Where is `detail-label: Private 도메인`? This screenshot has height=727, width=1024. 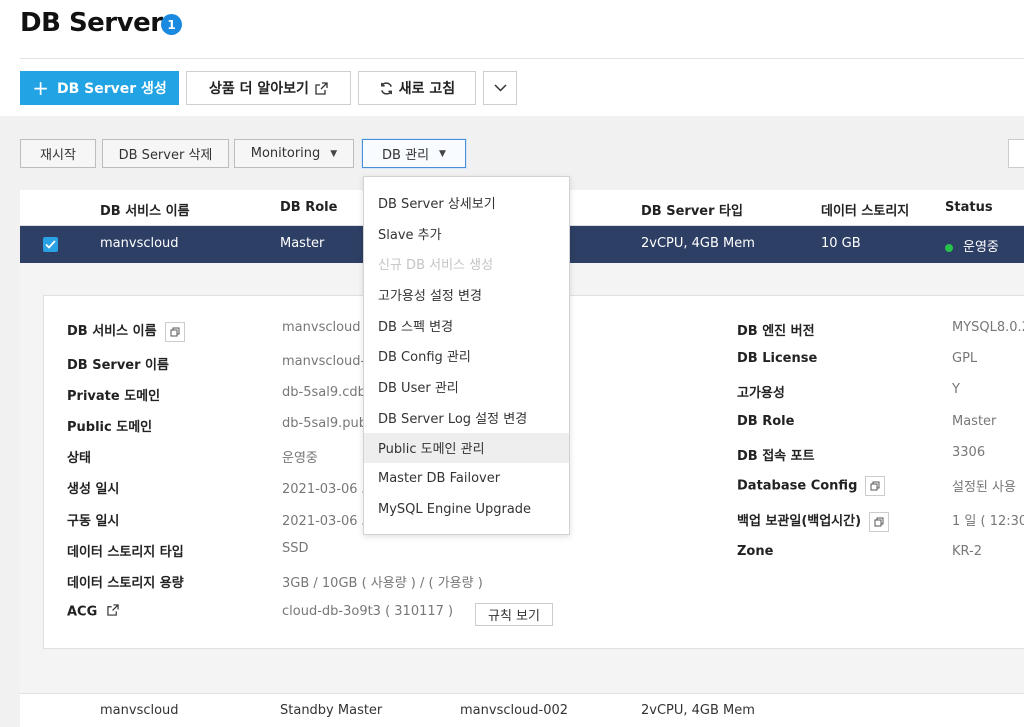
detail-label: Private 도메인 is located at coordinates (114, 396).